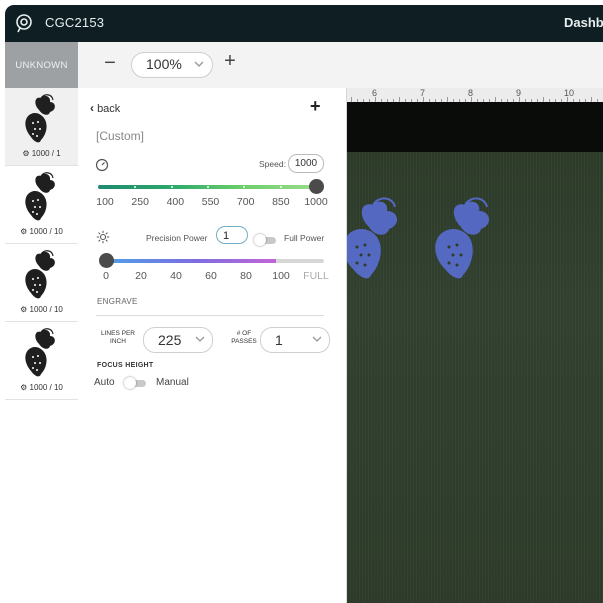 The height and width of the screenshot is (603, 603). I want to click on lpi-label-line1: LINES PER, so click(118, 333).